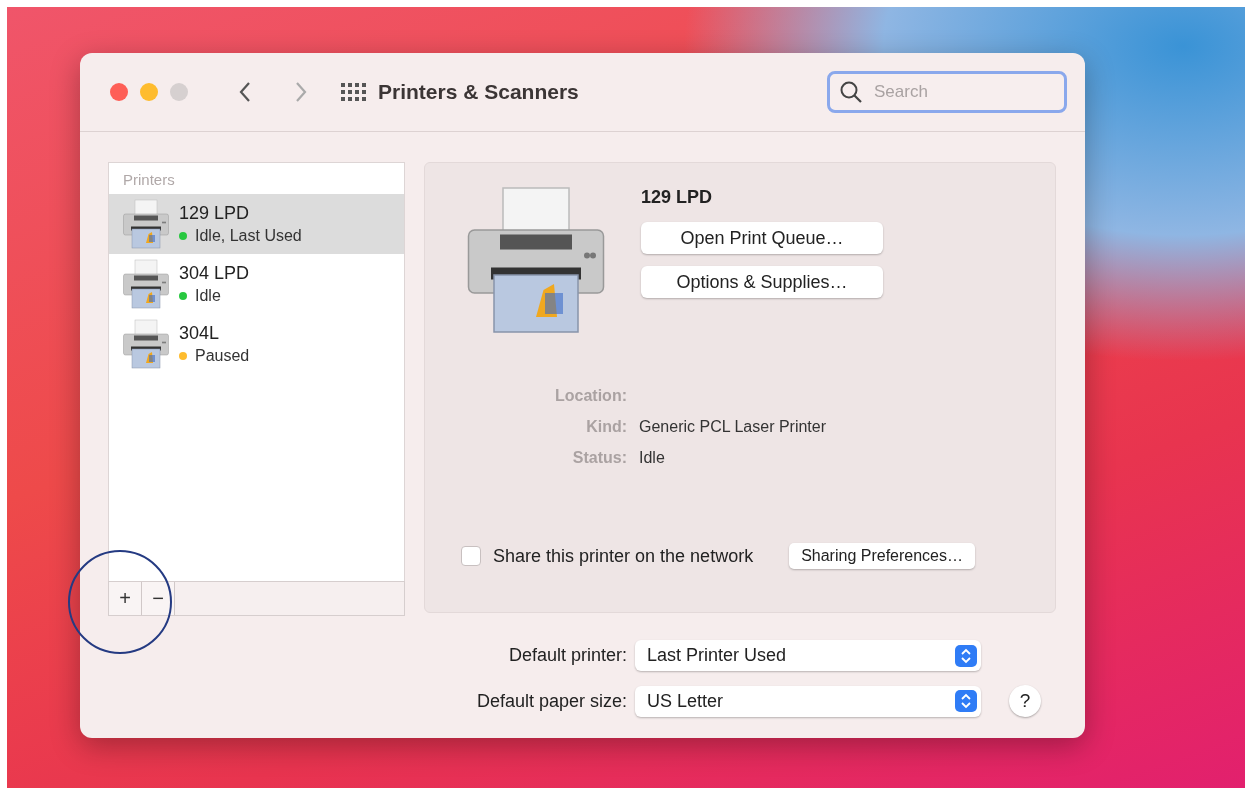  I want to click on popup-menu: Last Printer Used, so click(808, 655).